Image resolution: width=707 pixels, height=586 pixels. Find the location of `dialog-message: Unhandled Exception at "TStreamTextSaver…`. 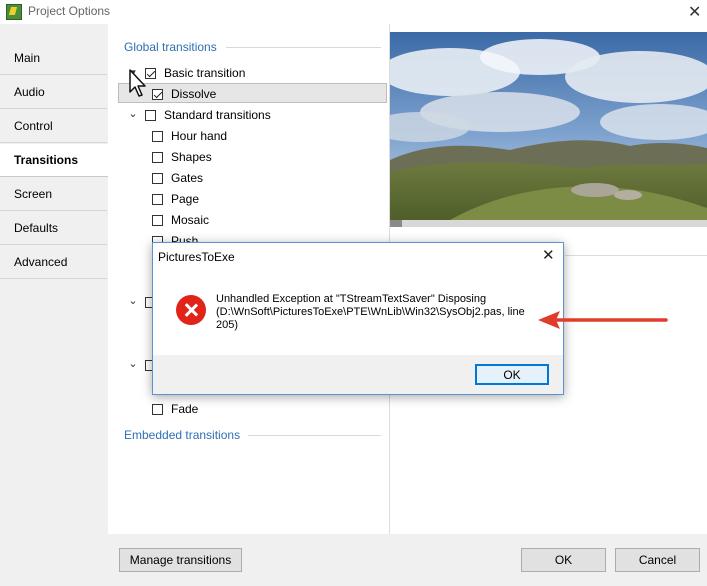

dialog-message: Unhandled Exception at "TStreamTextSaver… is located at coordinates (370, 312).